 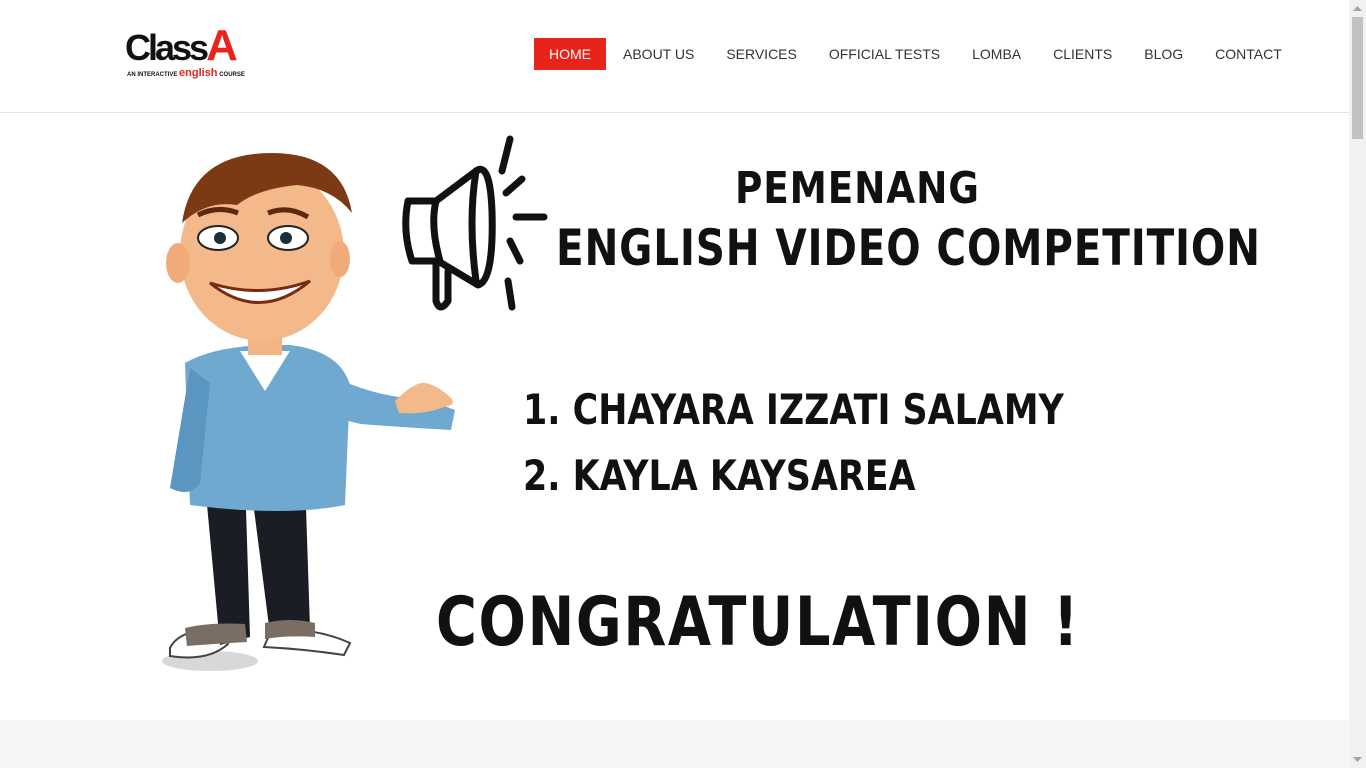 I want to click on logo-tag-post: COURSE, so click(x=232, y=75).